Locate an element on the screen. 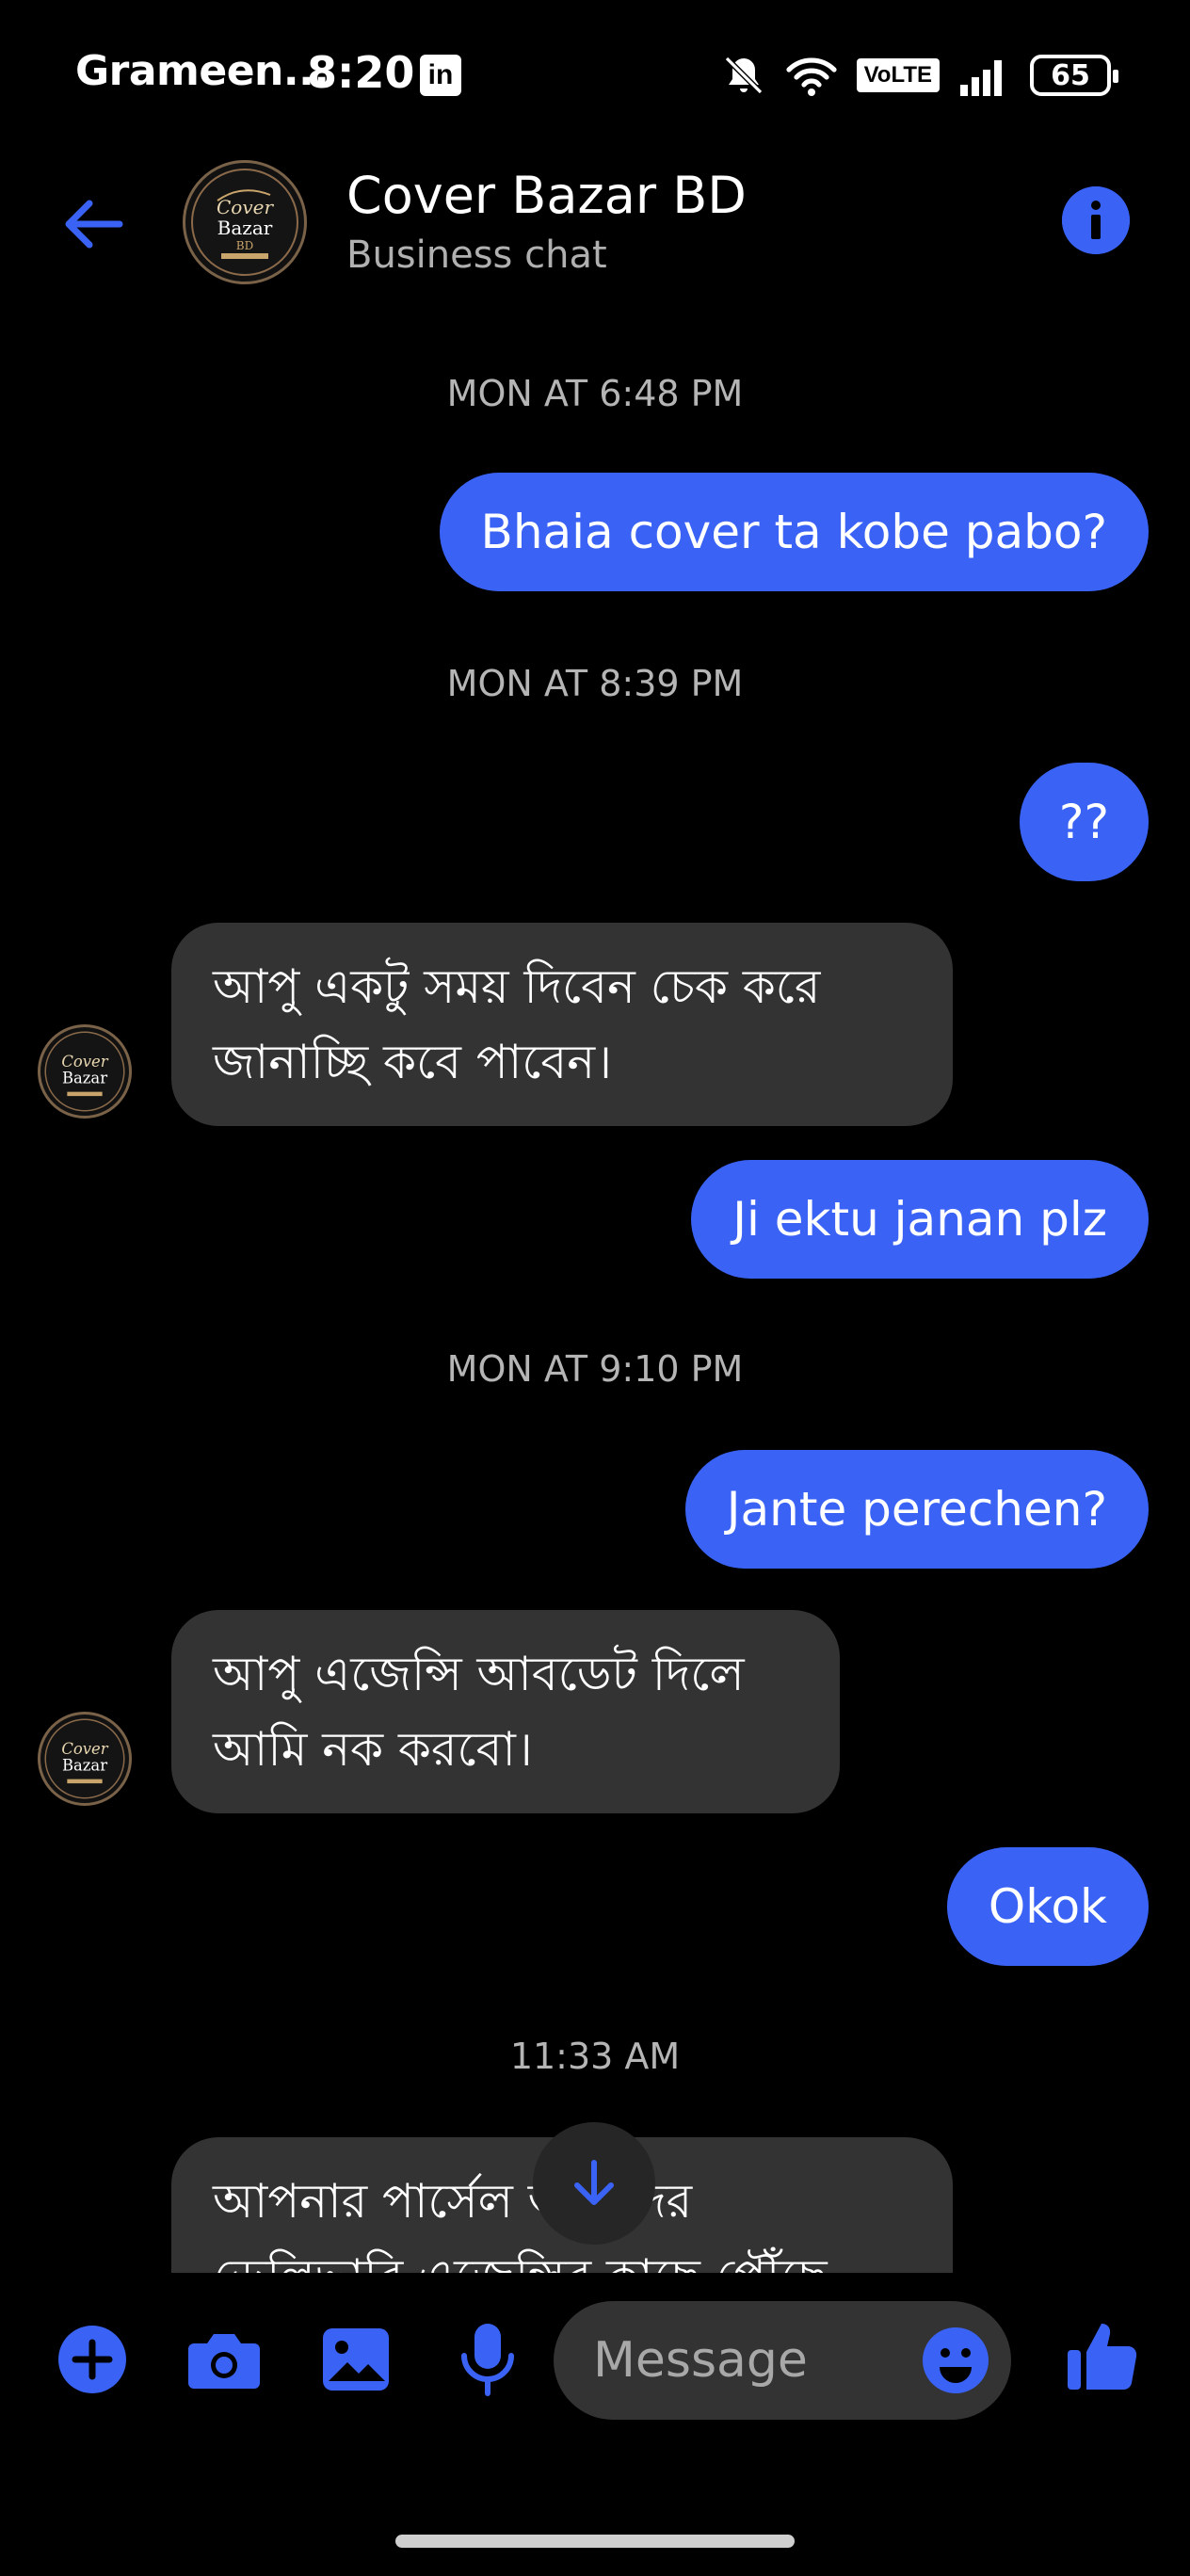 The image size is (1190, 2576). message-input: Message is located at coordinates (782, 2360).